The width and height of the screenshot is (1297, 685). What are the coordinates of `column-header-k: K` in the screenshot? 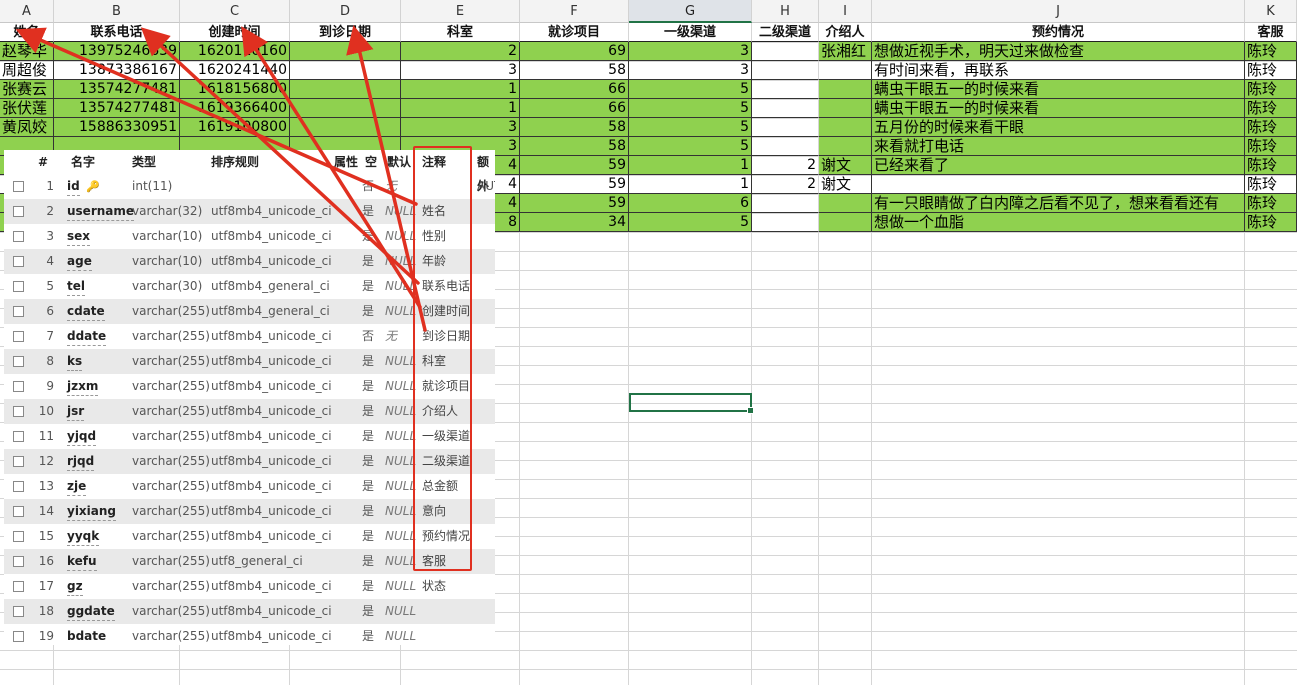 It's located at (1271, 11).